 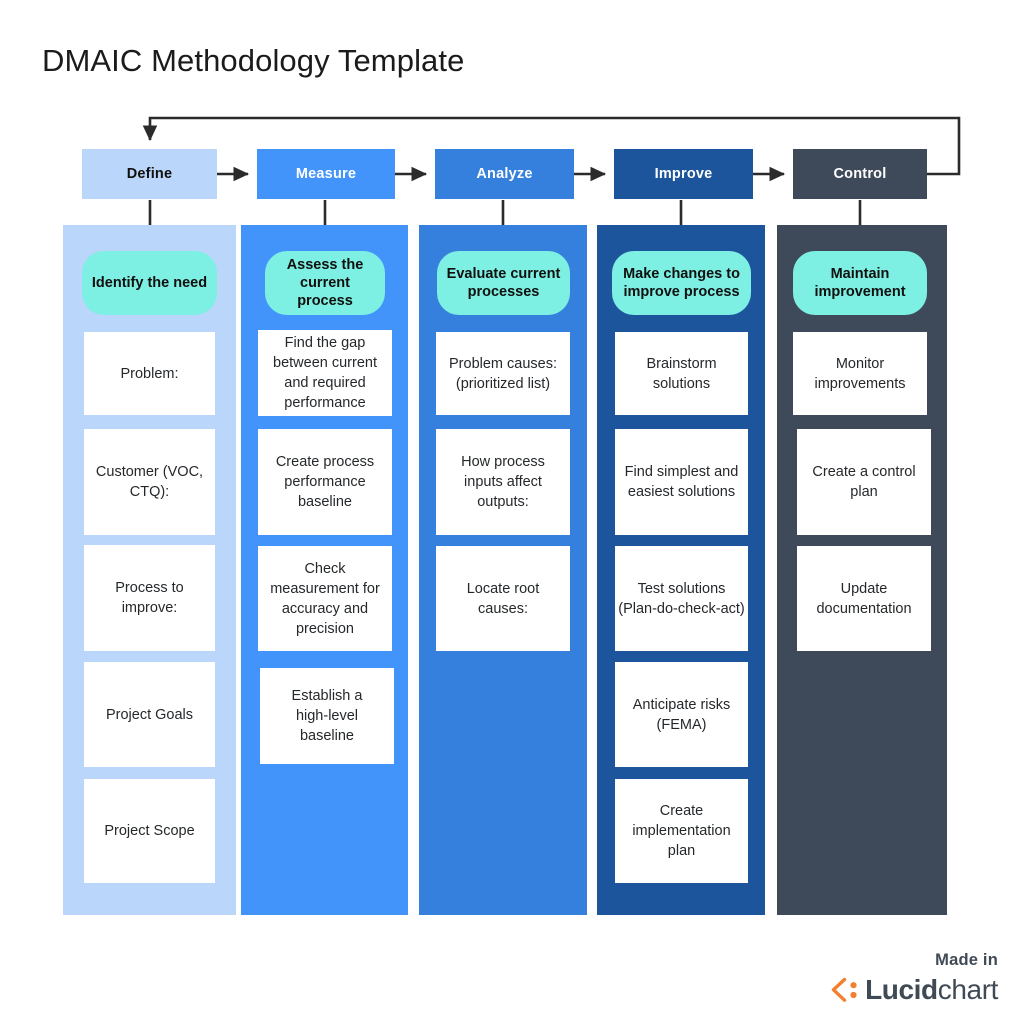 I want to click on task-card: Project Goals, so click(x=149, y=714).